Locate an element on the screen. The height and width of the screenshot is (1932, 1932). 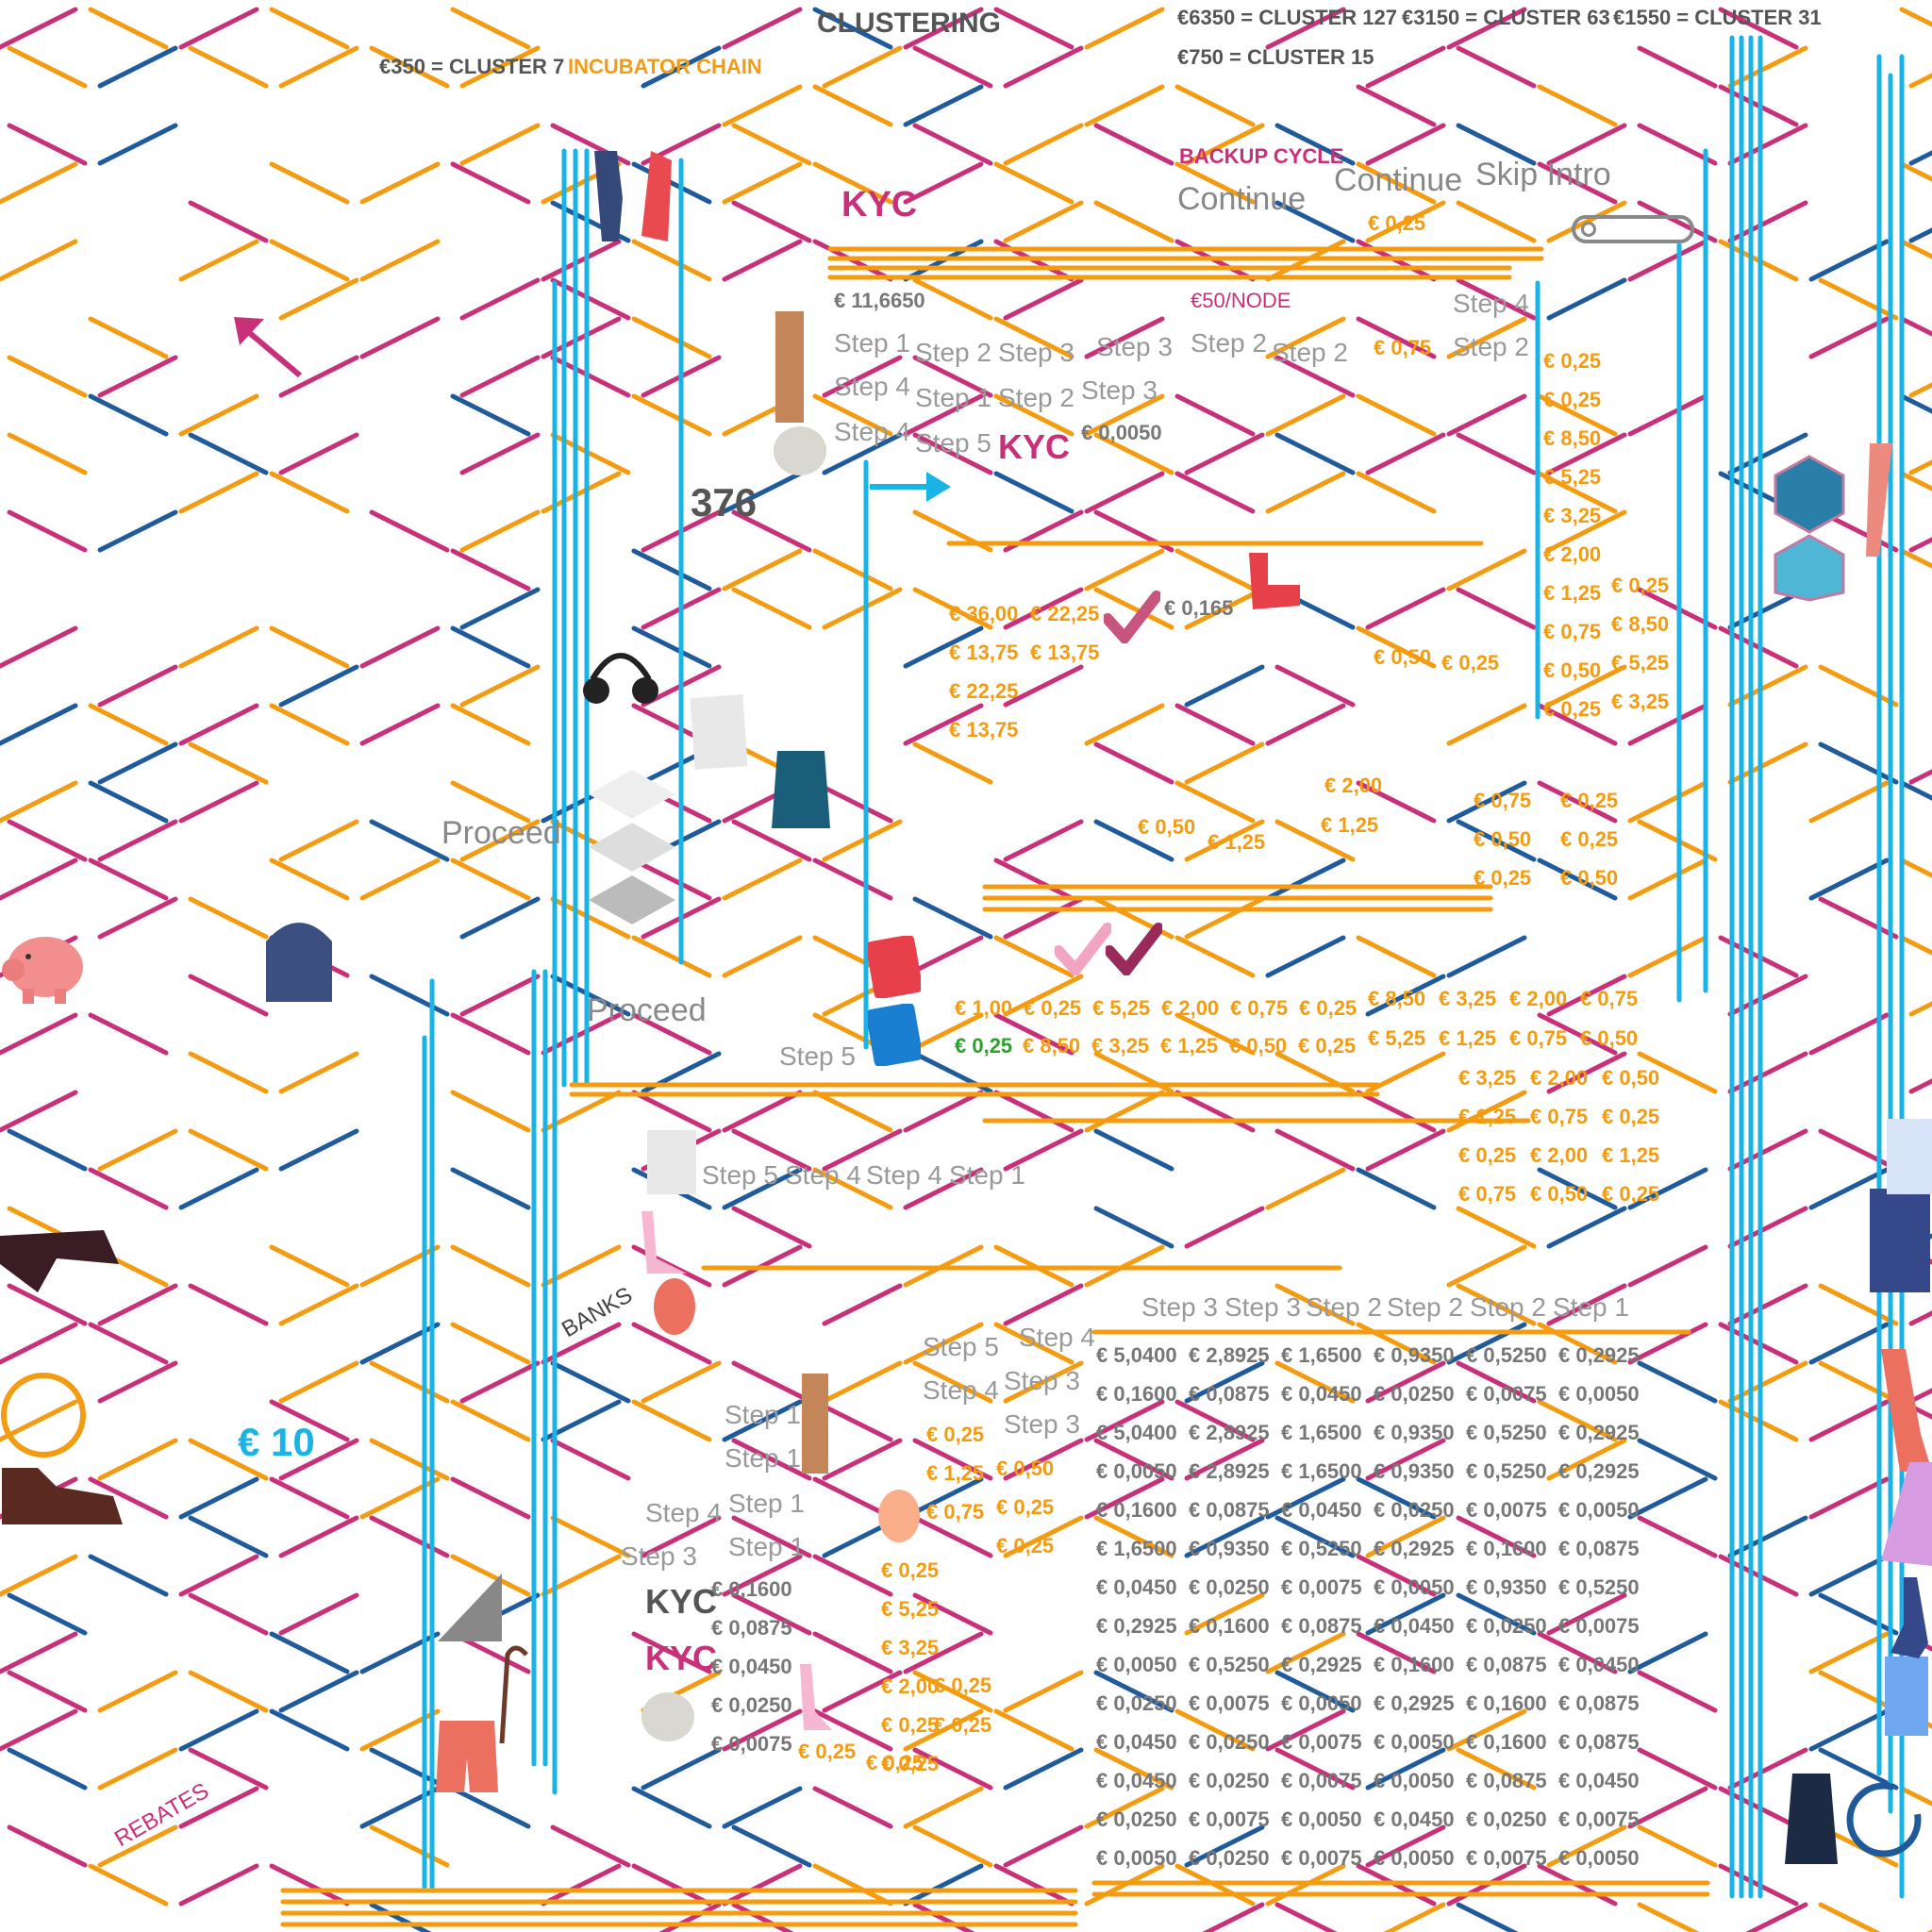
proceed-button: Proceed is located at coordinates (501, 833).